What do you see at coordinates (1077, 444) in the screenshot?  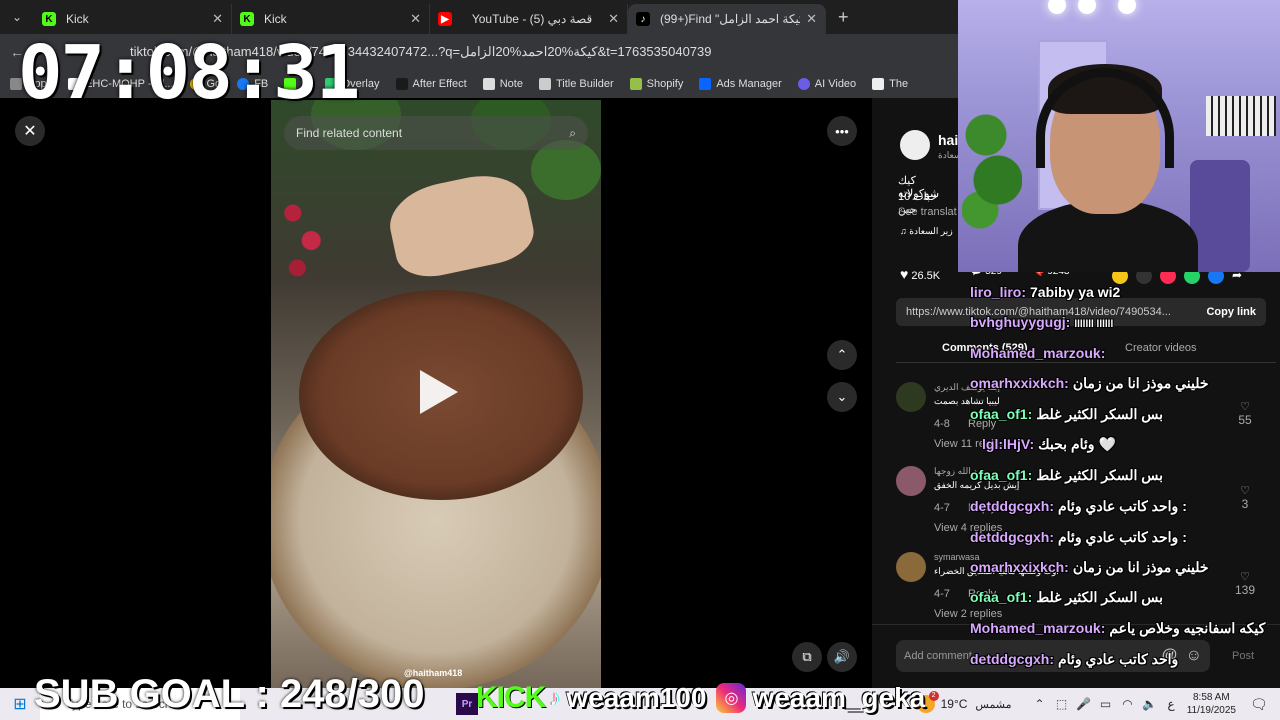 I see `chat-text: وئام بحبك 🤍` at bounding box center [1077, 444].